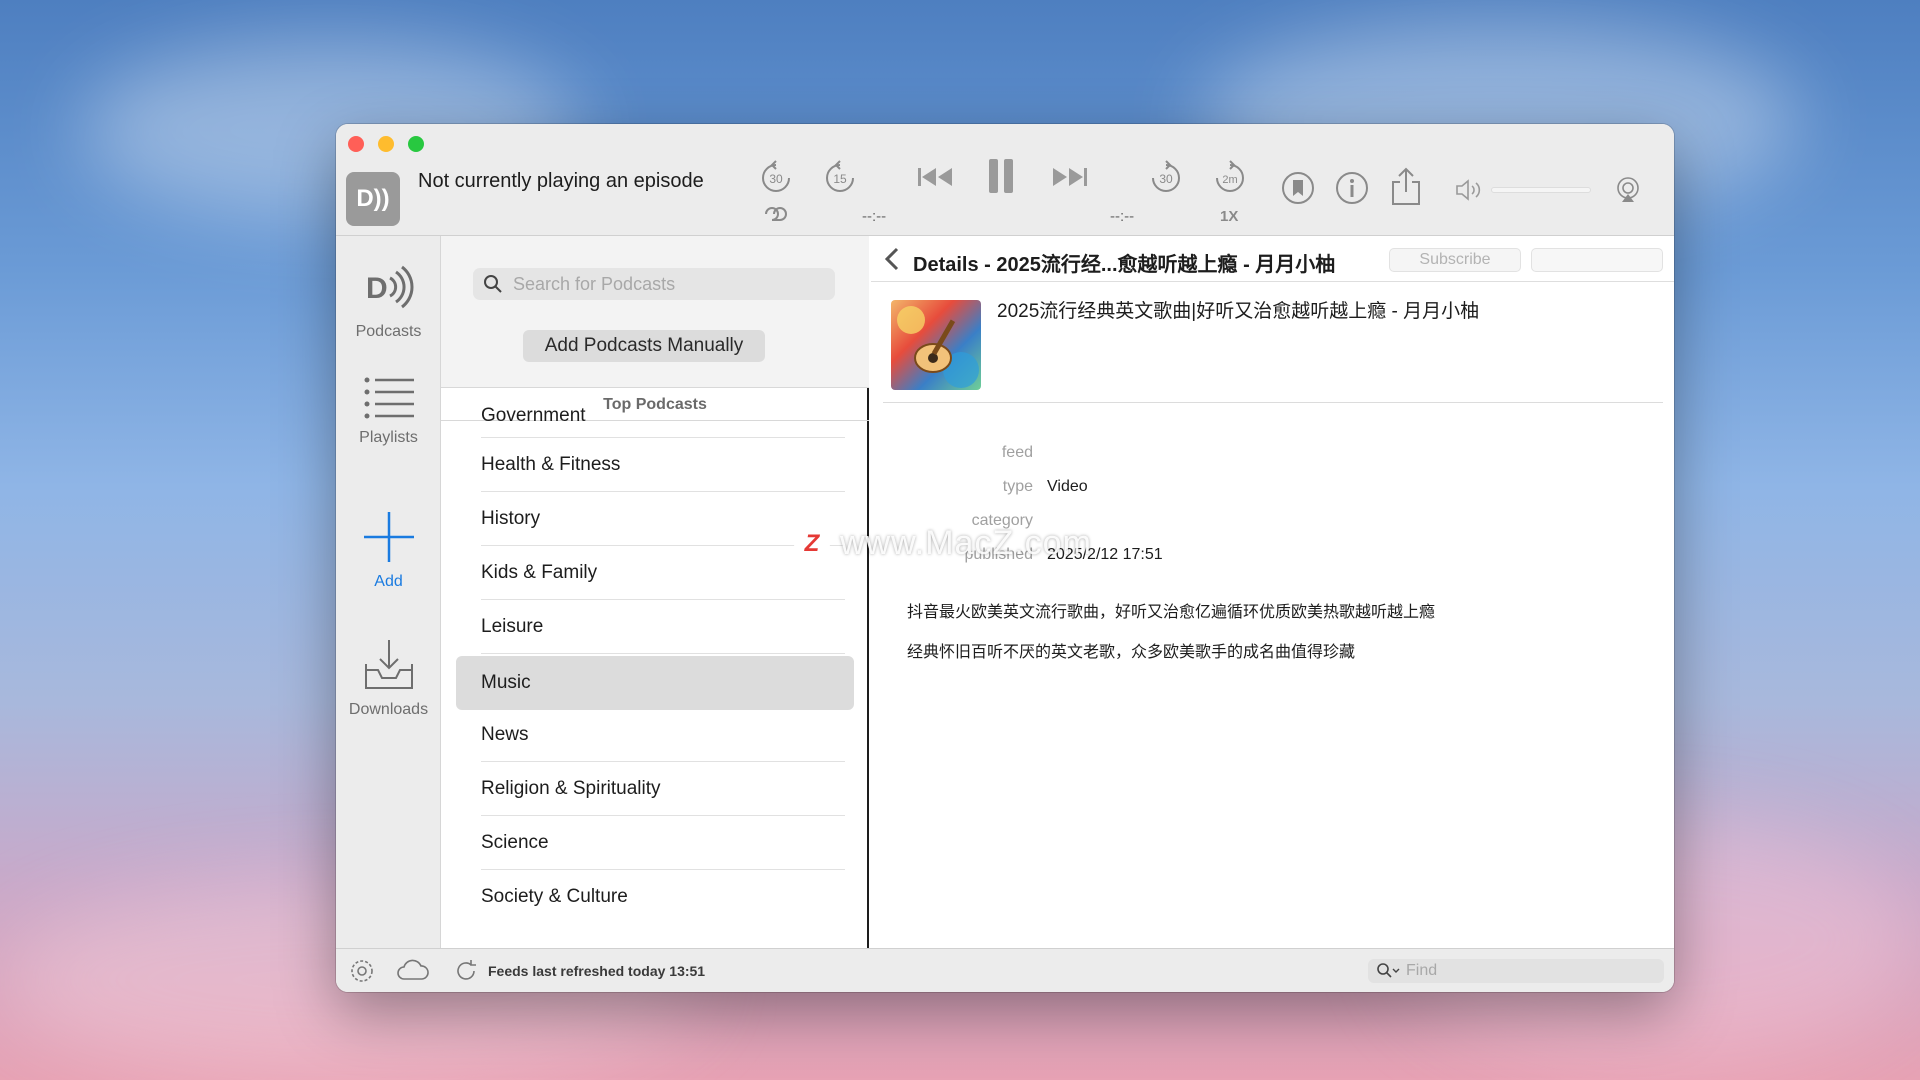  What do you see at coordinates (1017, 452) in the screenshot?
I see `feed-label: feed` at bounding box center [1017, 452].